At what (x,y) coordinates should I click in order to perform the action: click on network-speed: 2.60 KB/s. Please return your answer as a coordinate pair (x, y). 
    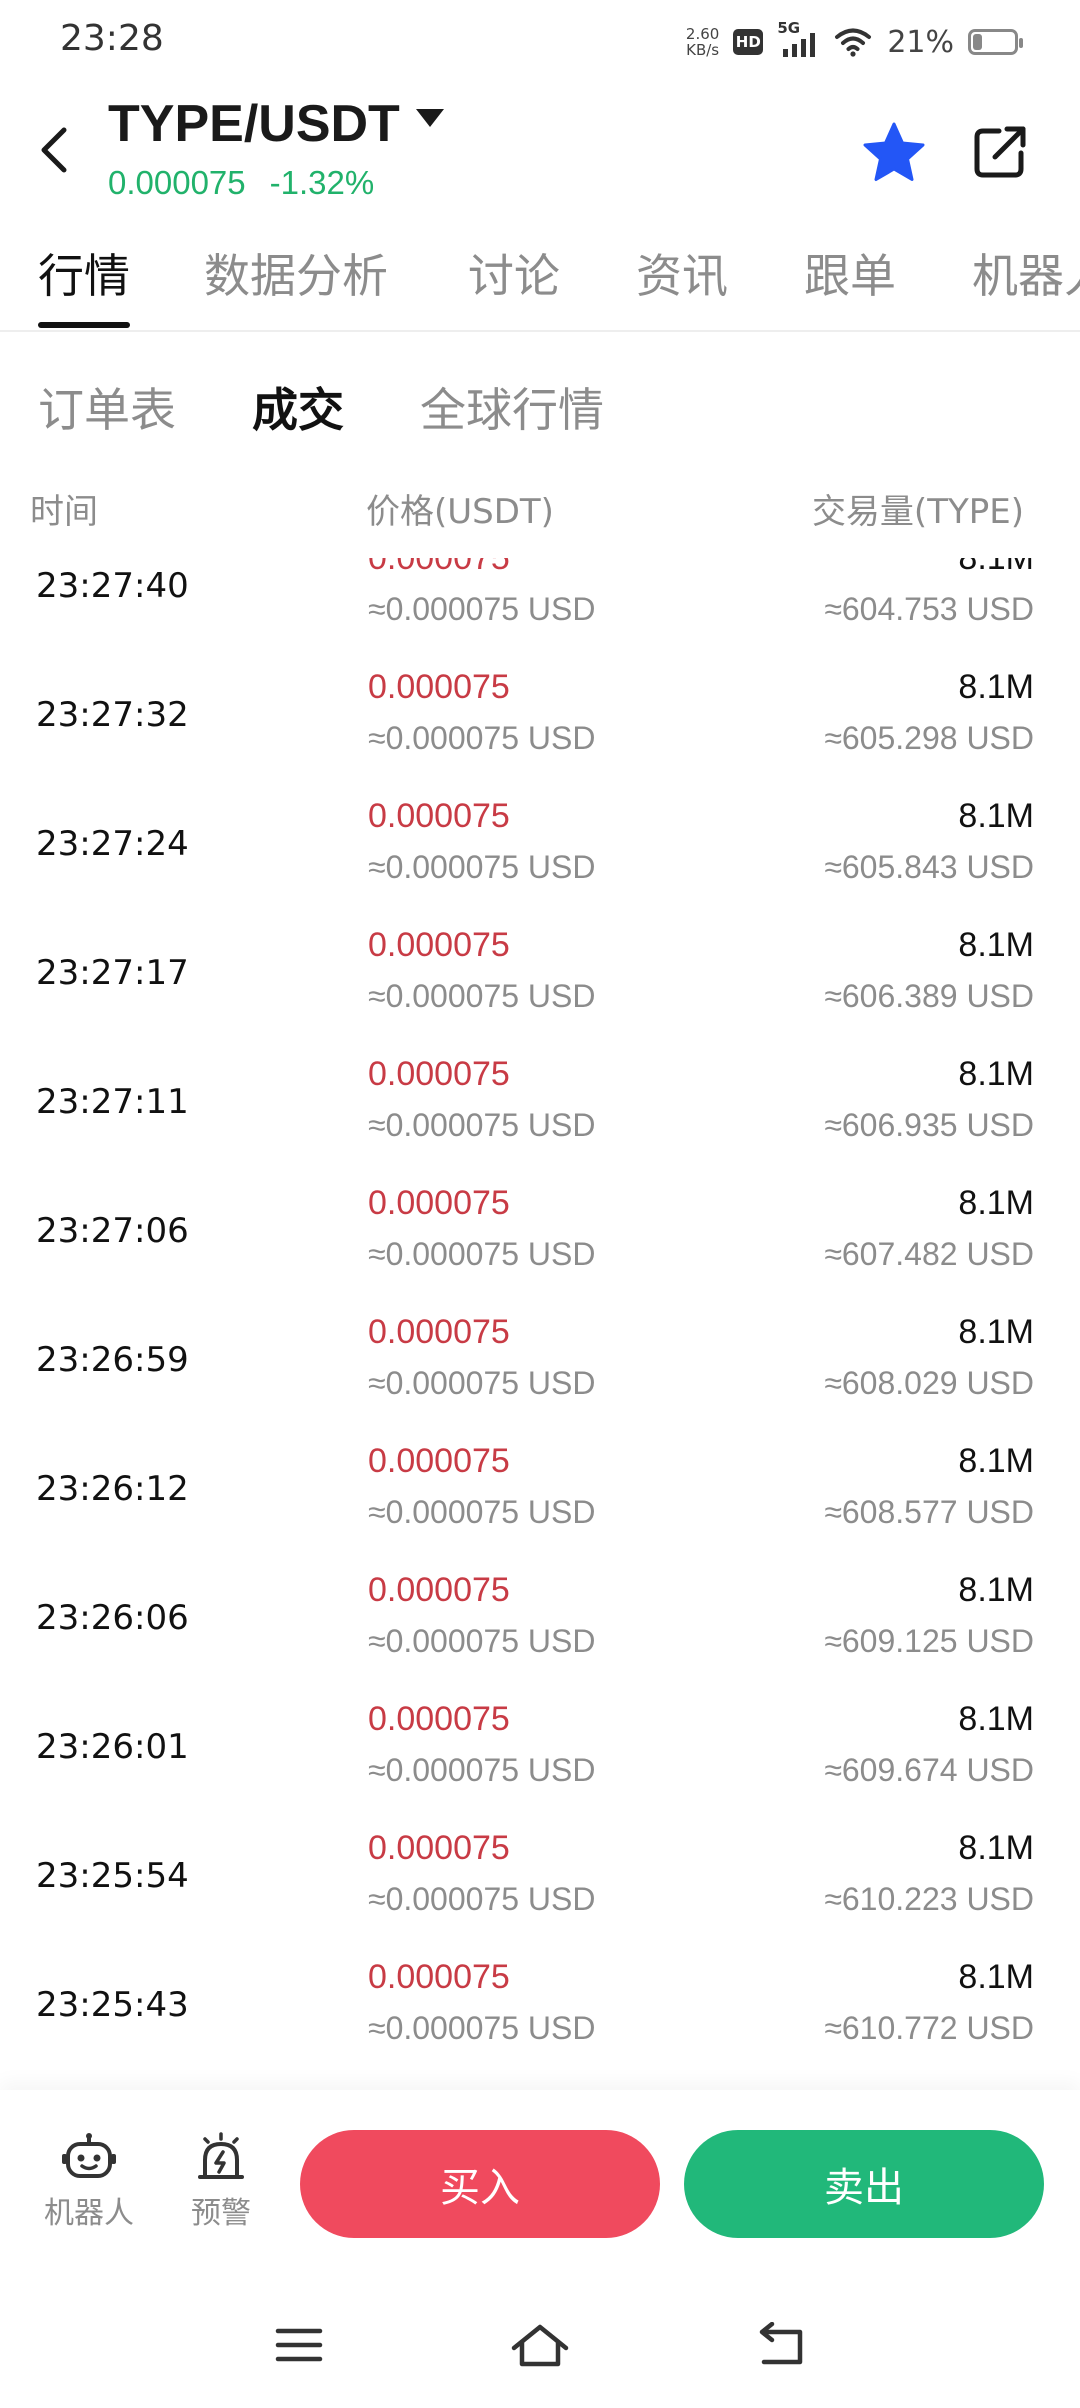
    Looking at the image, I should click on (702, 42).